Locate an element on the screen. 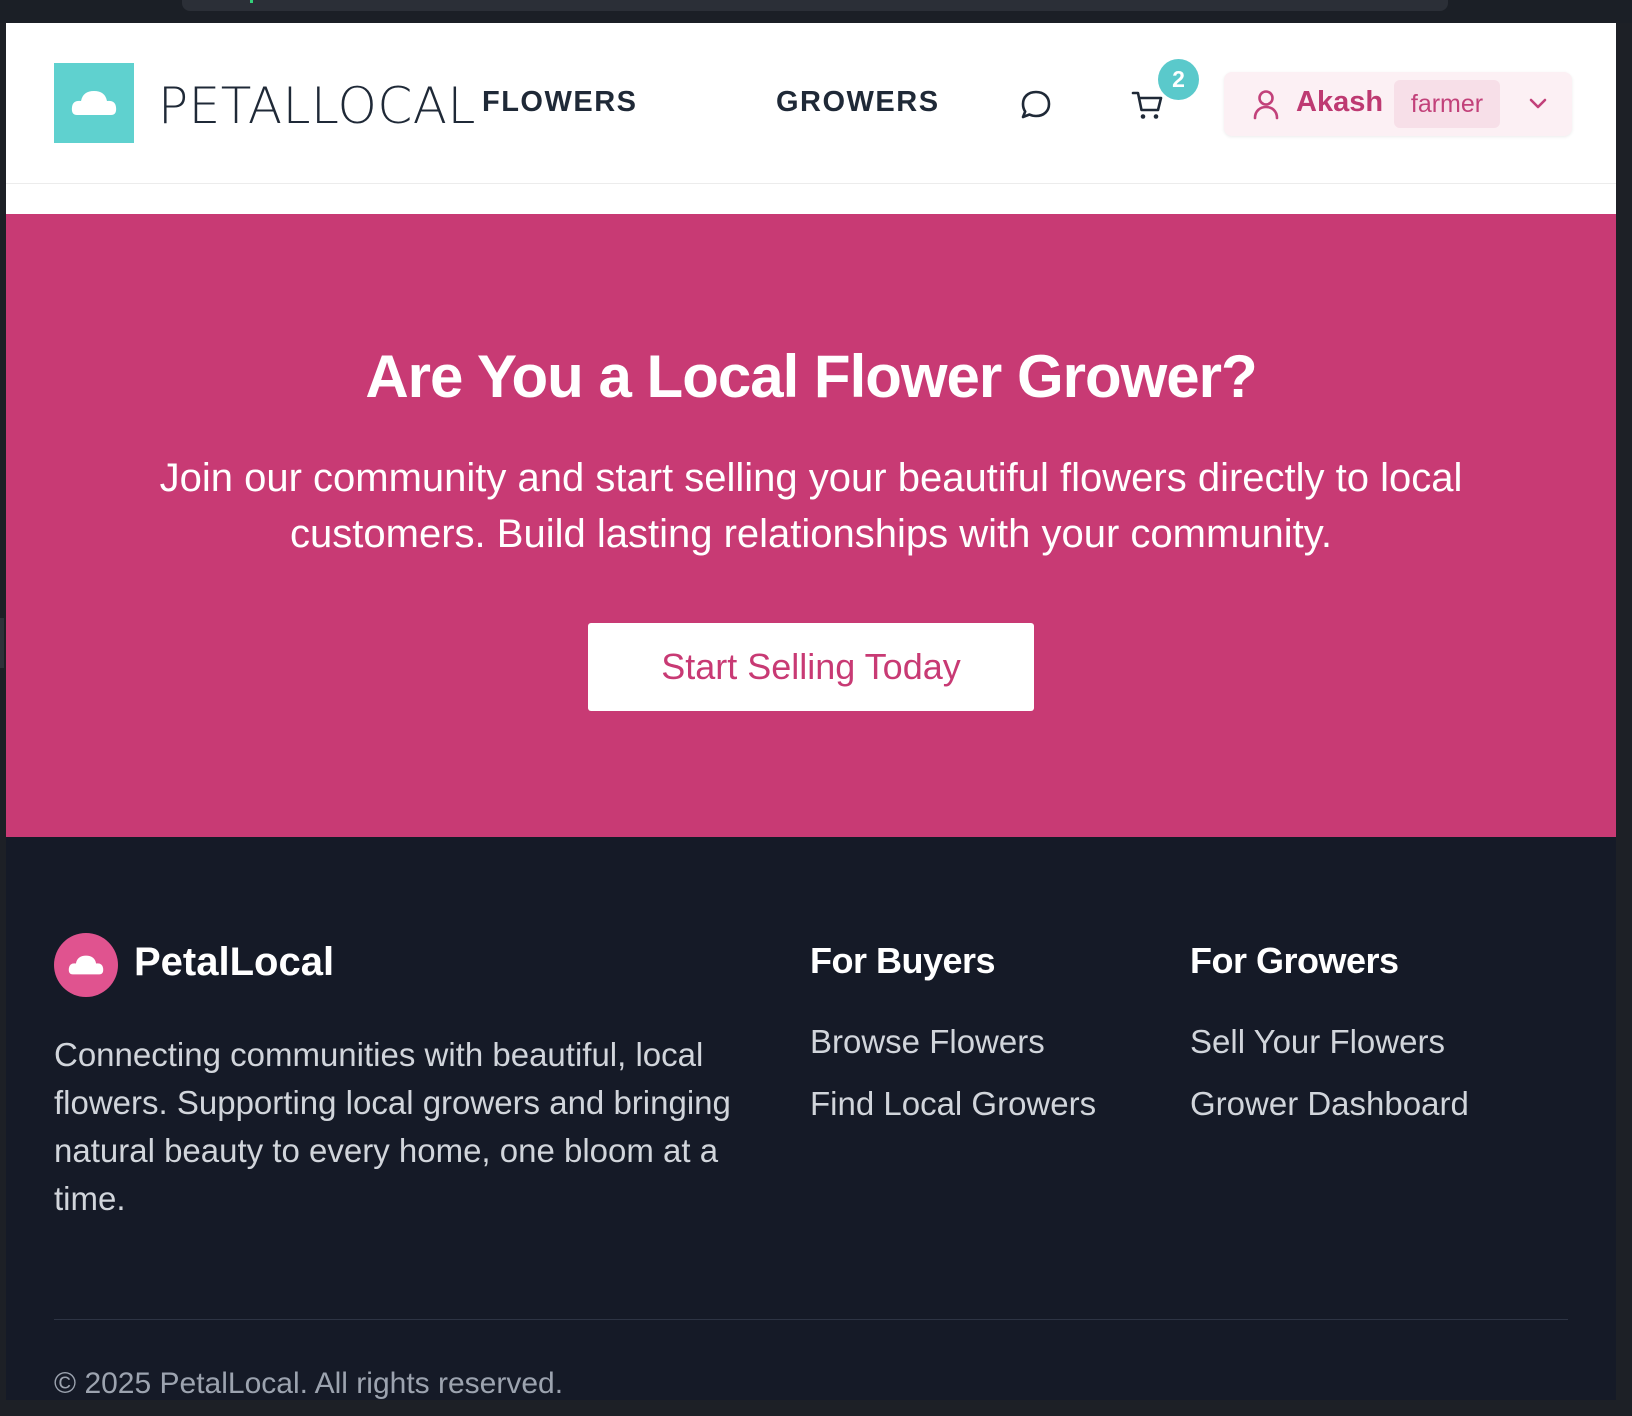 This screenshot has height=1416, width=1632. user-name: Akash is located at coordinates (1340, 102).